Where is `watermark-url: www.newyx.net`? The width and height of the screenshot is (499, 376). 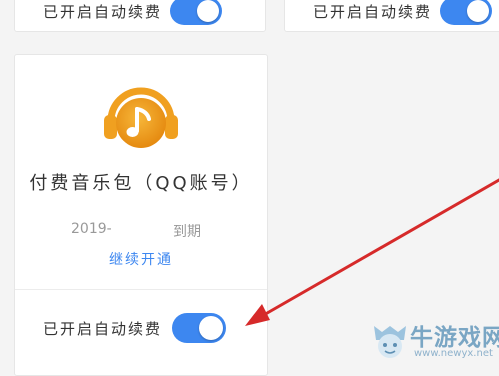 watermark-url: www.newyx.net is located at coordinates (453, 353).